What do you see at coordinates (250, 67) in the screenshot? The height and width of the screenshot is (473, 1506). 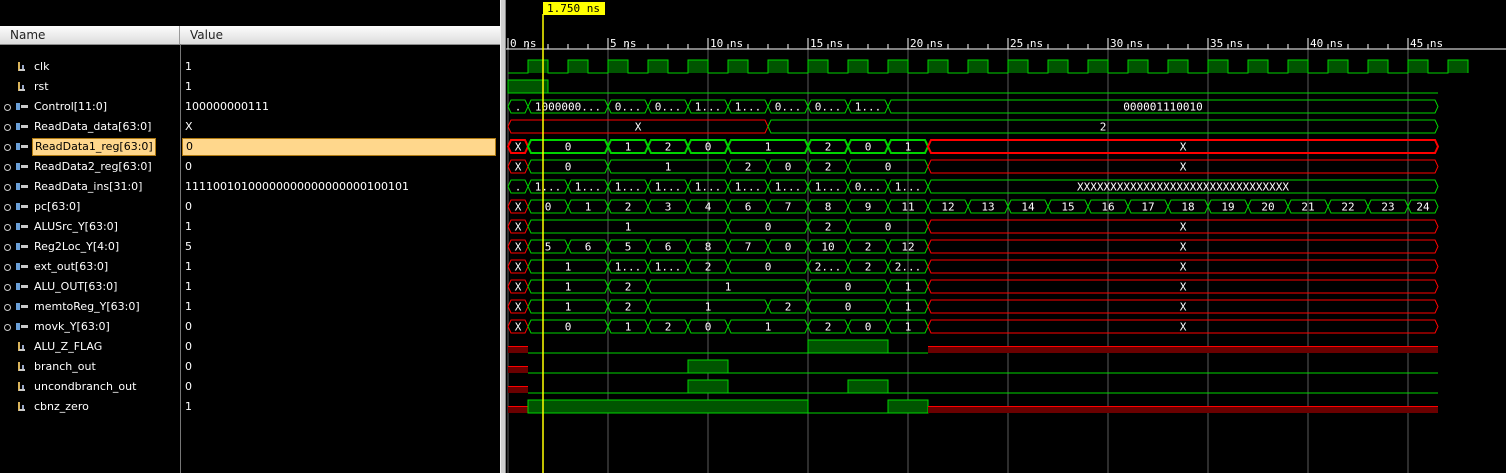 I see `signal-row: clk 1` at bounding box center [250, 67].